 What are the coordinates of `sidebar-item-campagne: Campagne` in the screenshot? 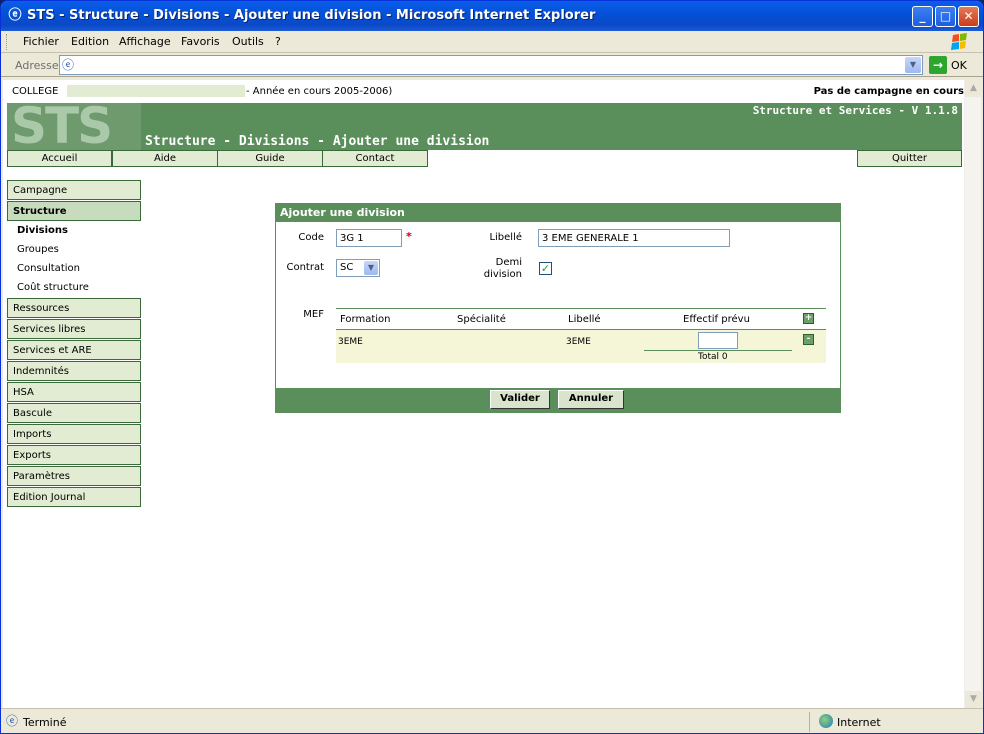 It's located at (74, 190).